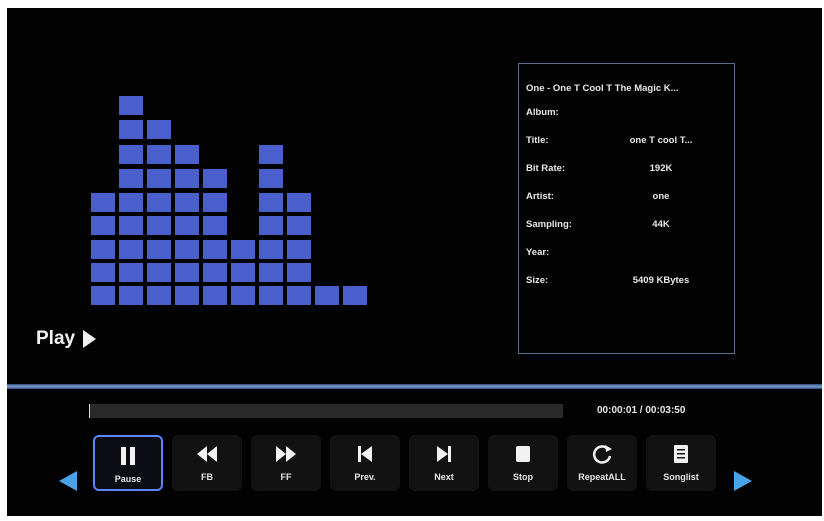 Image resolution: width=824 pixels, height=521 pixels. What do you see at coordinates (537, 140) in the screenshot?
I see `info-label: Title:` at bounding box center [537, 140].